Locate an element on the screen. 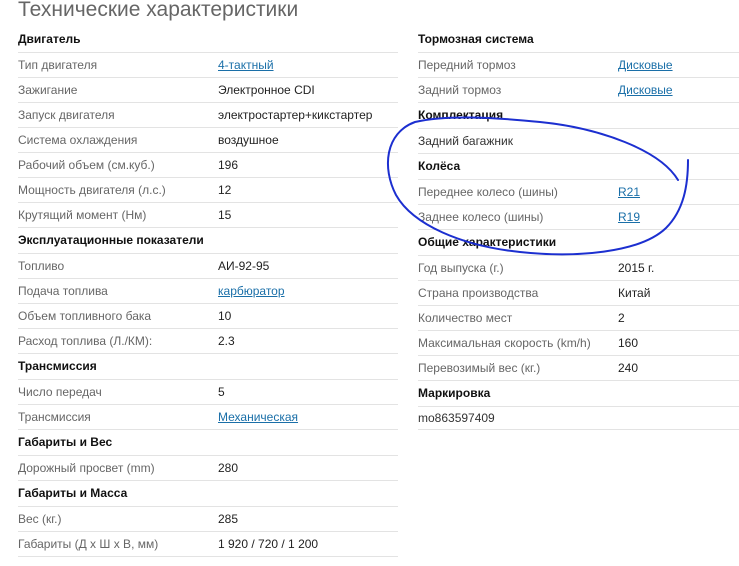  spec-label: Максимальная скорость (km/h) is located at coordinates (504, 343).